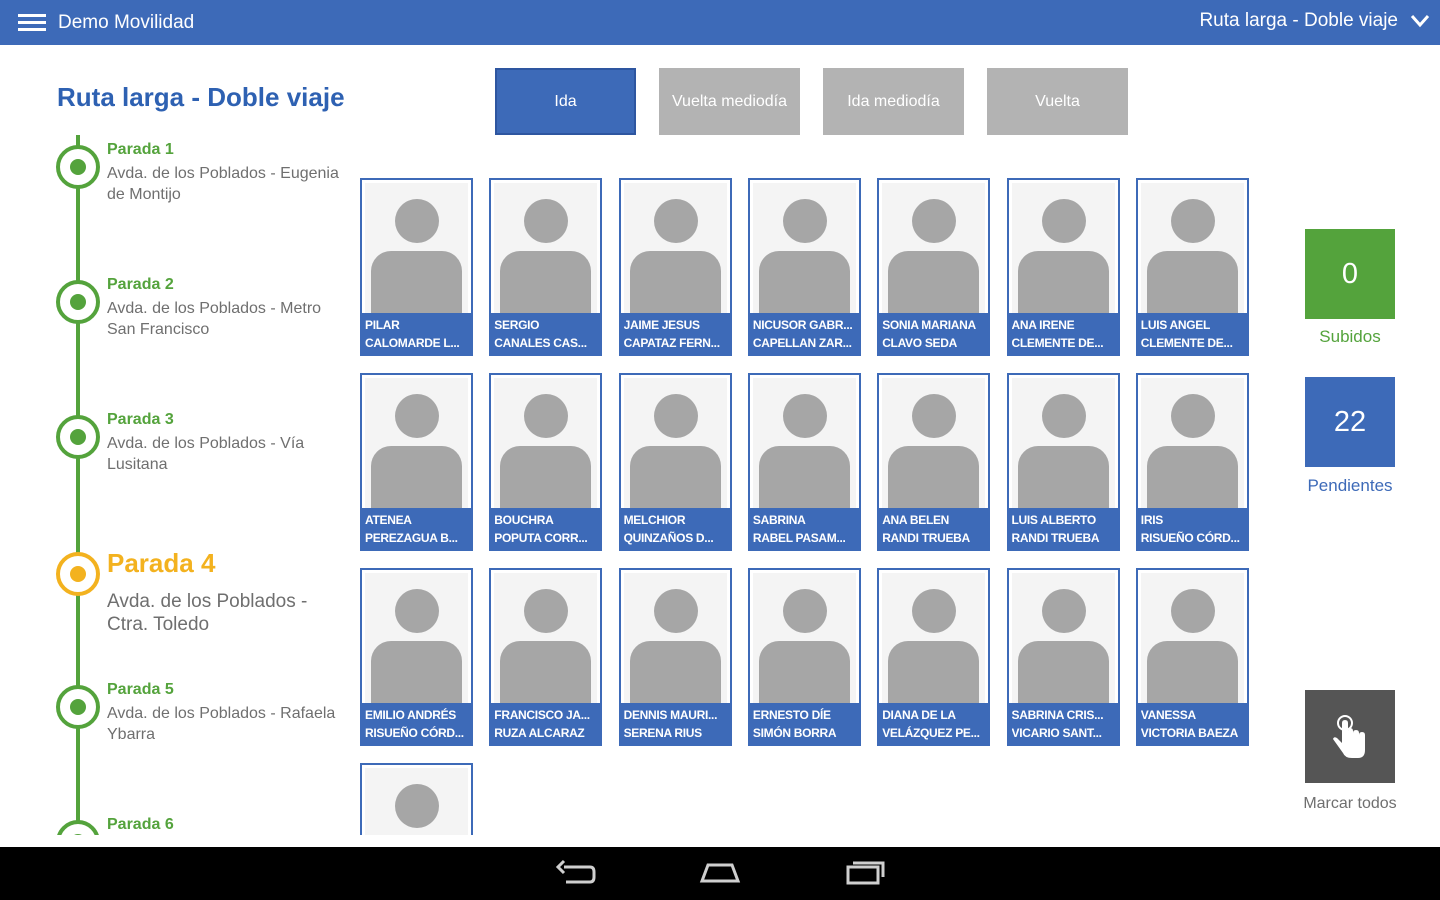 The width and height of the screenshot is (1440, 900). What do you see at coordinates (576, 873) in the screenshot?
I see `back-icon` at bounding box center [576, 873].